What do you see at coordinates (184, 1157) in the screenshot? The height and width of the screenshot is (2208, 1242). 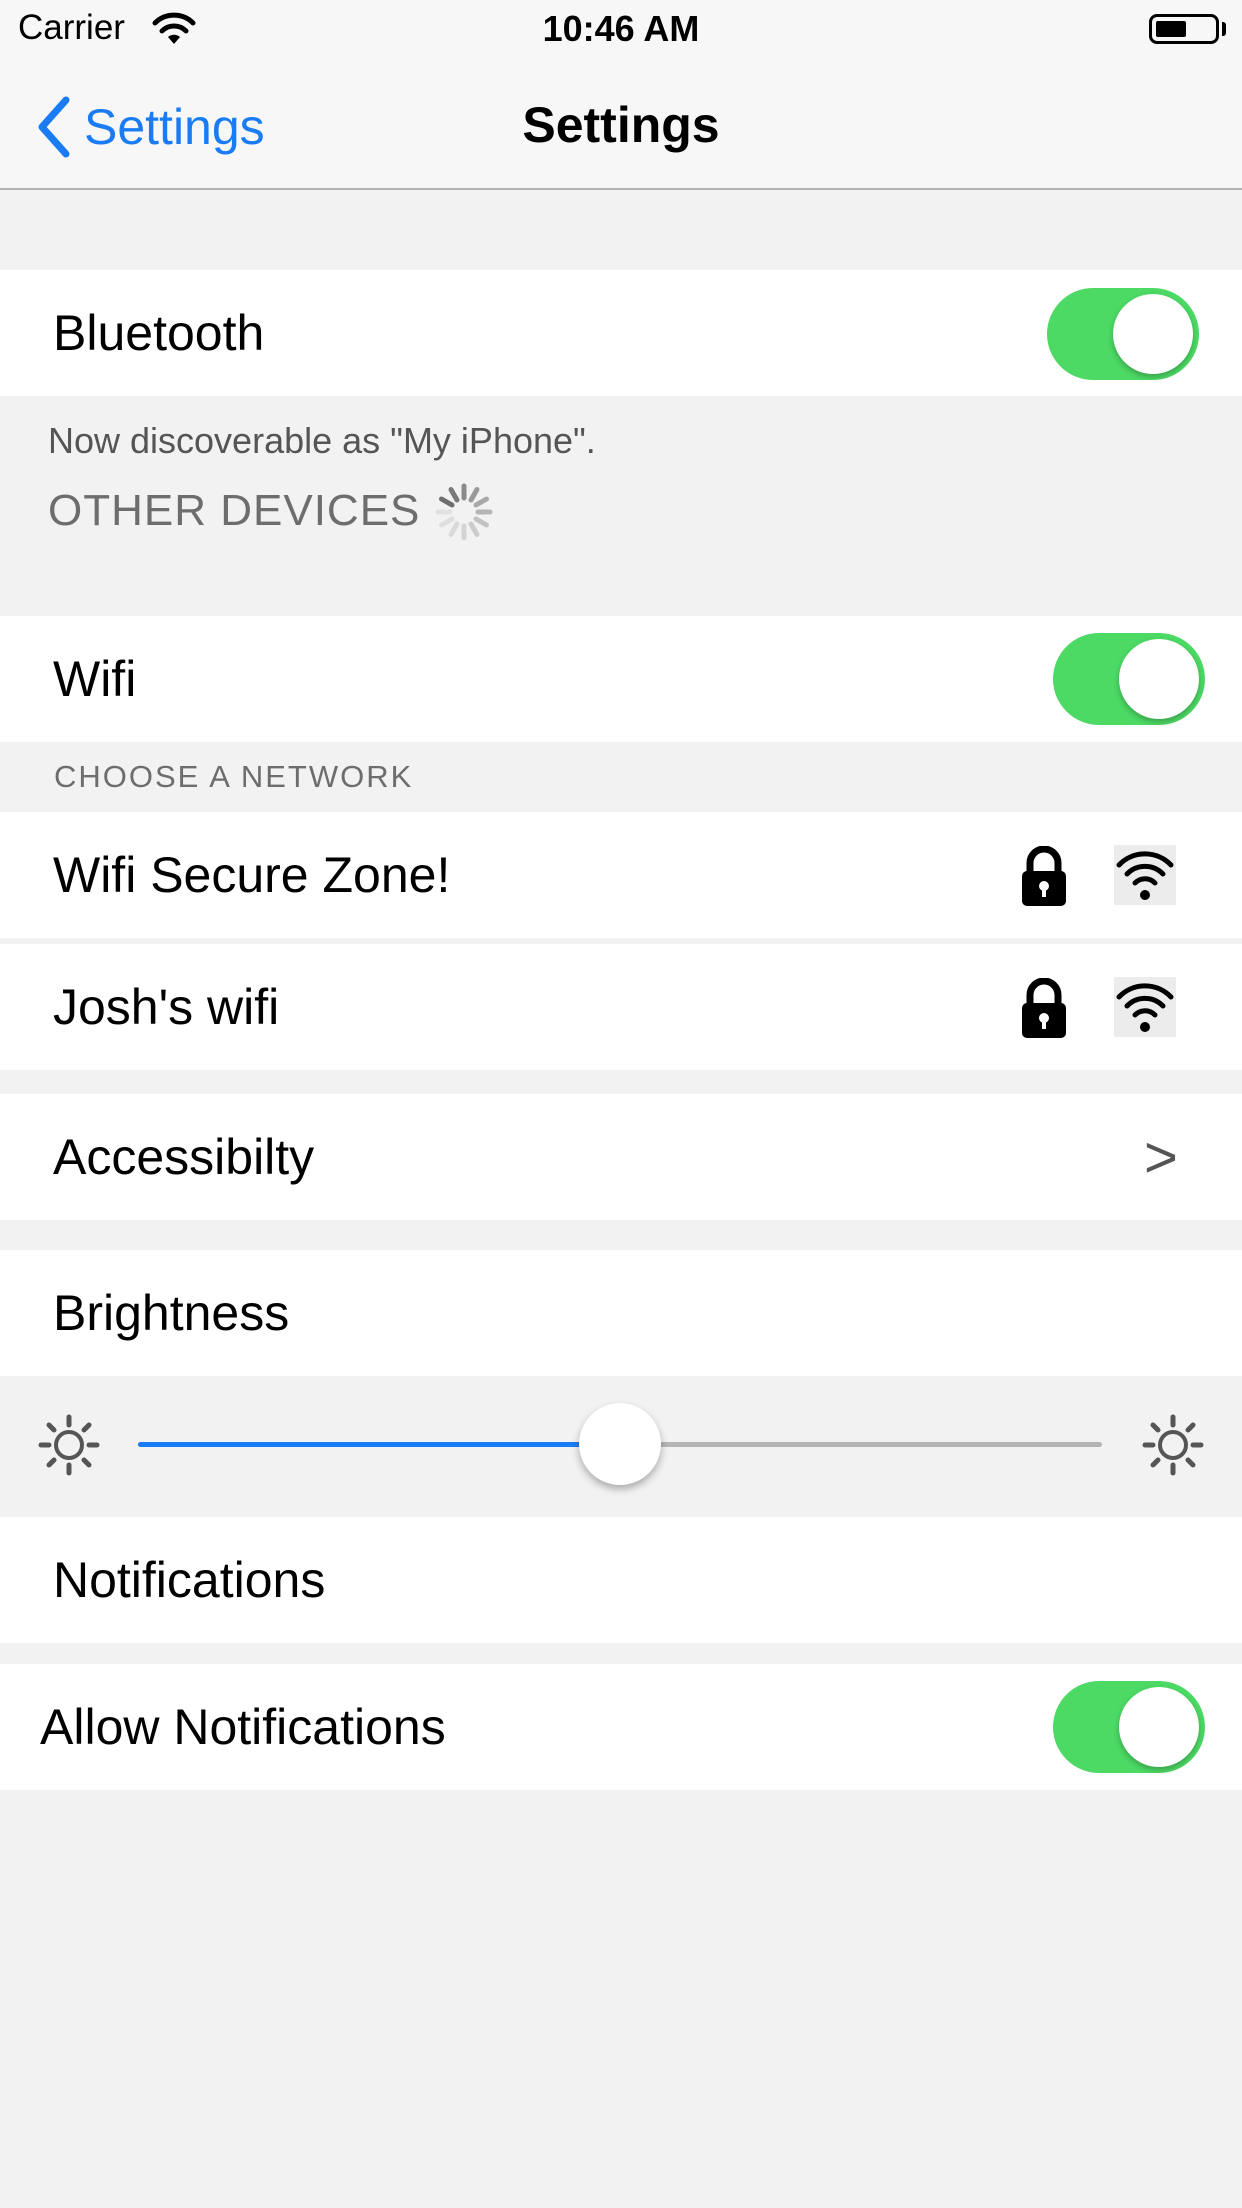 I see `accessibility-label: Accessibilty` at bounding box center [184, 1157].